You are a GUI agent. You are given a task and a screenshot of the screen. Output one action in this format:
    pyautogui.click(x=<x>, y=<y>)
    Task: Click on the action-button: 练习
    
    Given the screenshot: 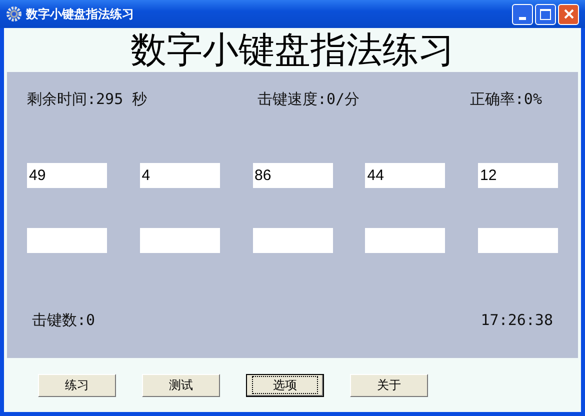 What is the action you would take?
    pyautogui.click(x=77, y=385)
    